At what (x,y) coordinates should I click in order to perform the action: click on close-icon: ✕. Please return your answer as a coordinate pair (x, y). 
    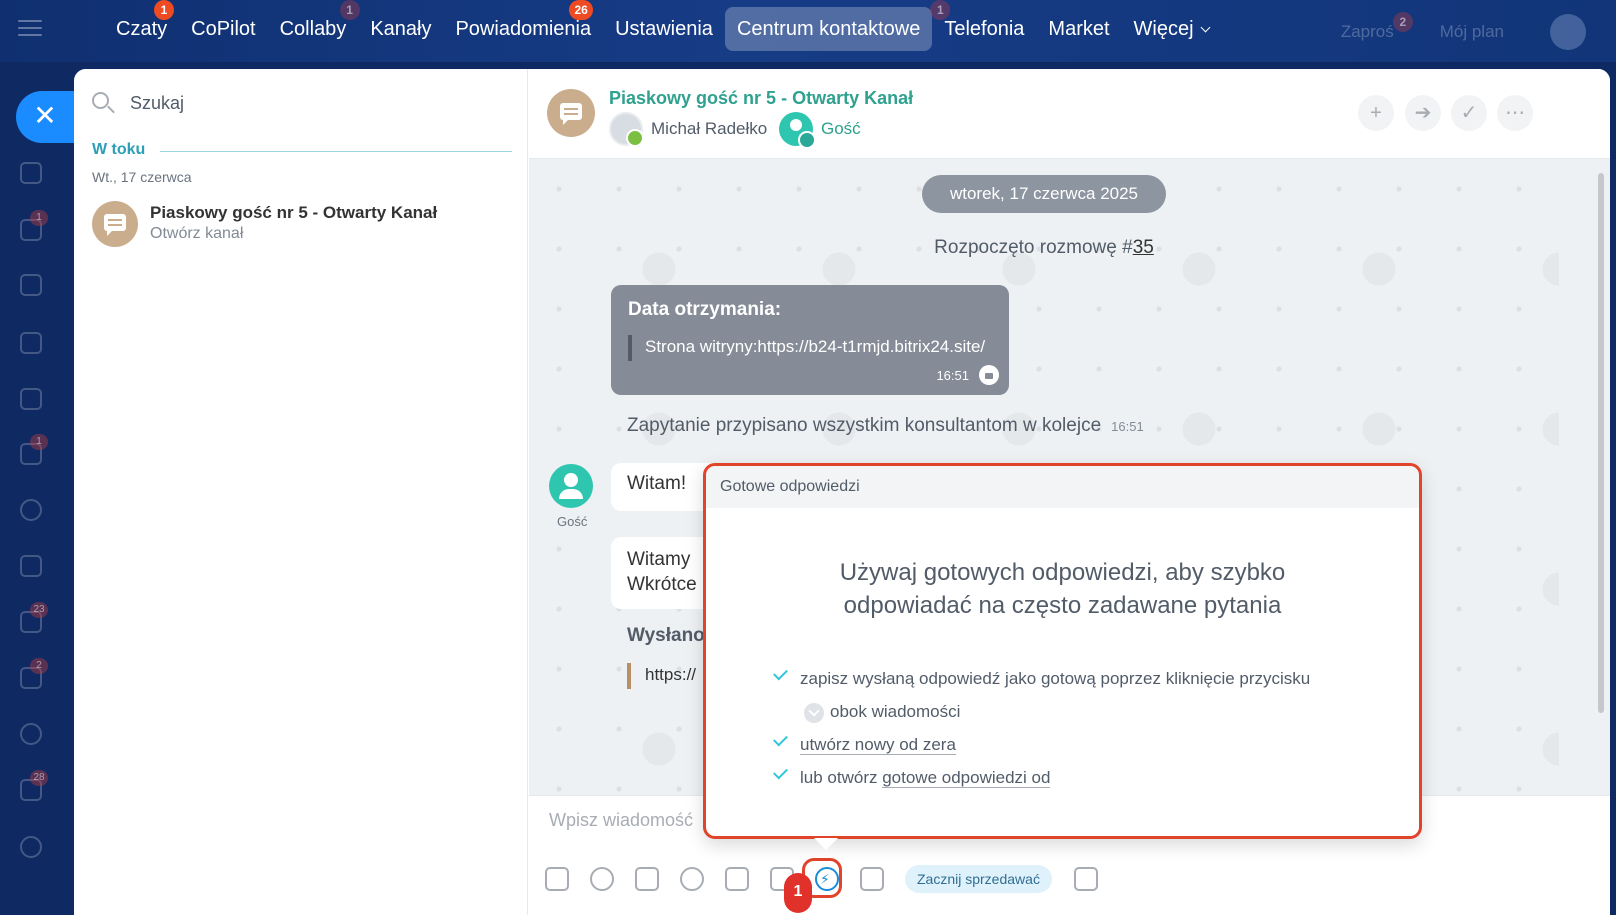
    Looking at the image, I should click on (45, 115).